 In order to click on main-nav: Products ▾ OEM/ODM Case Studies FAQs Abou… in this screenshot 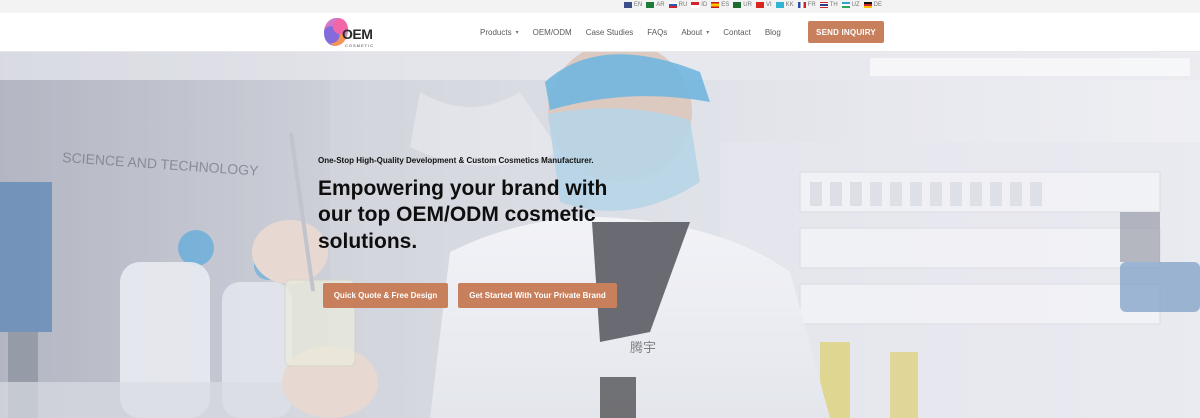, I will do `click(630, 32)`.